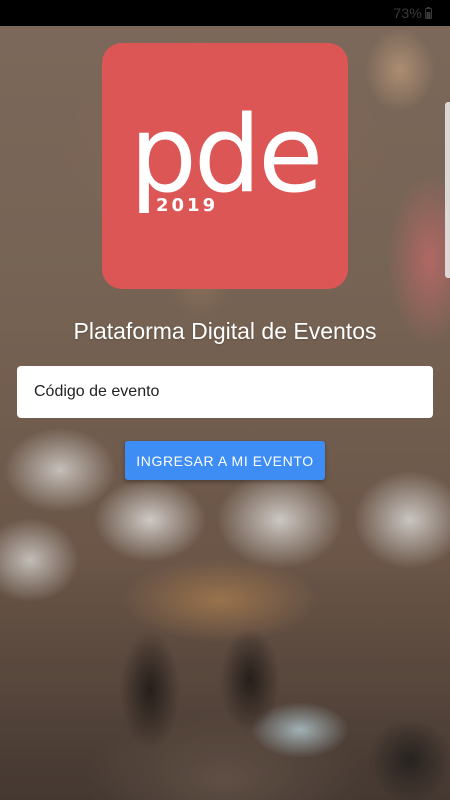 The height and width of the screenshot is (800, 450). I want to click on battery-percentage: 73%, so click(407, 13).